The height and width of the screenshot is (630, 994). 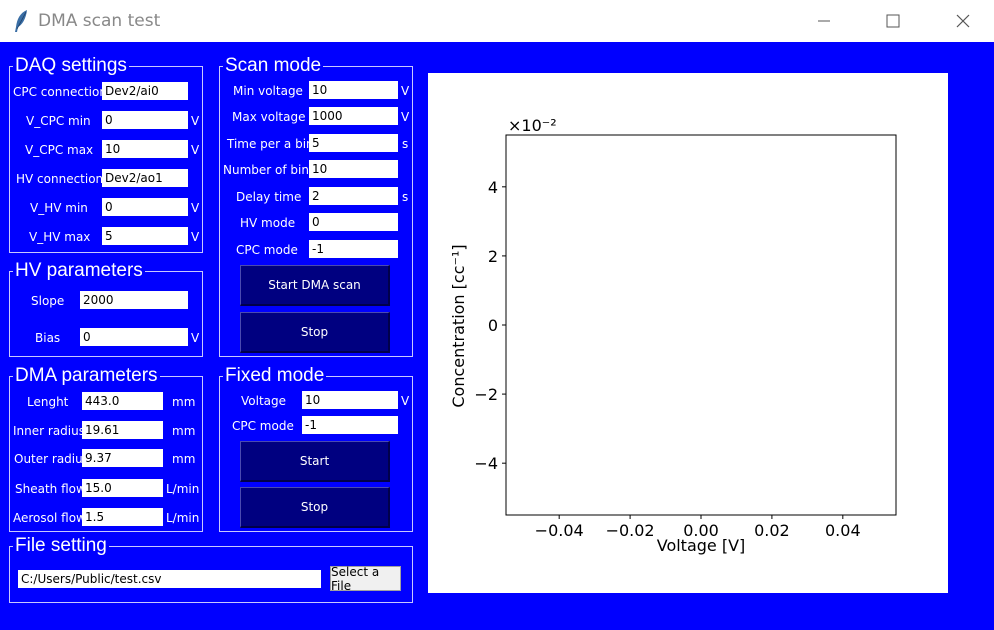 What do you see at coordinates (122, 488) in the screenshot?
I see `sheath-flow-input` at bounding box center [122, 488].